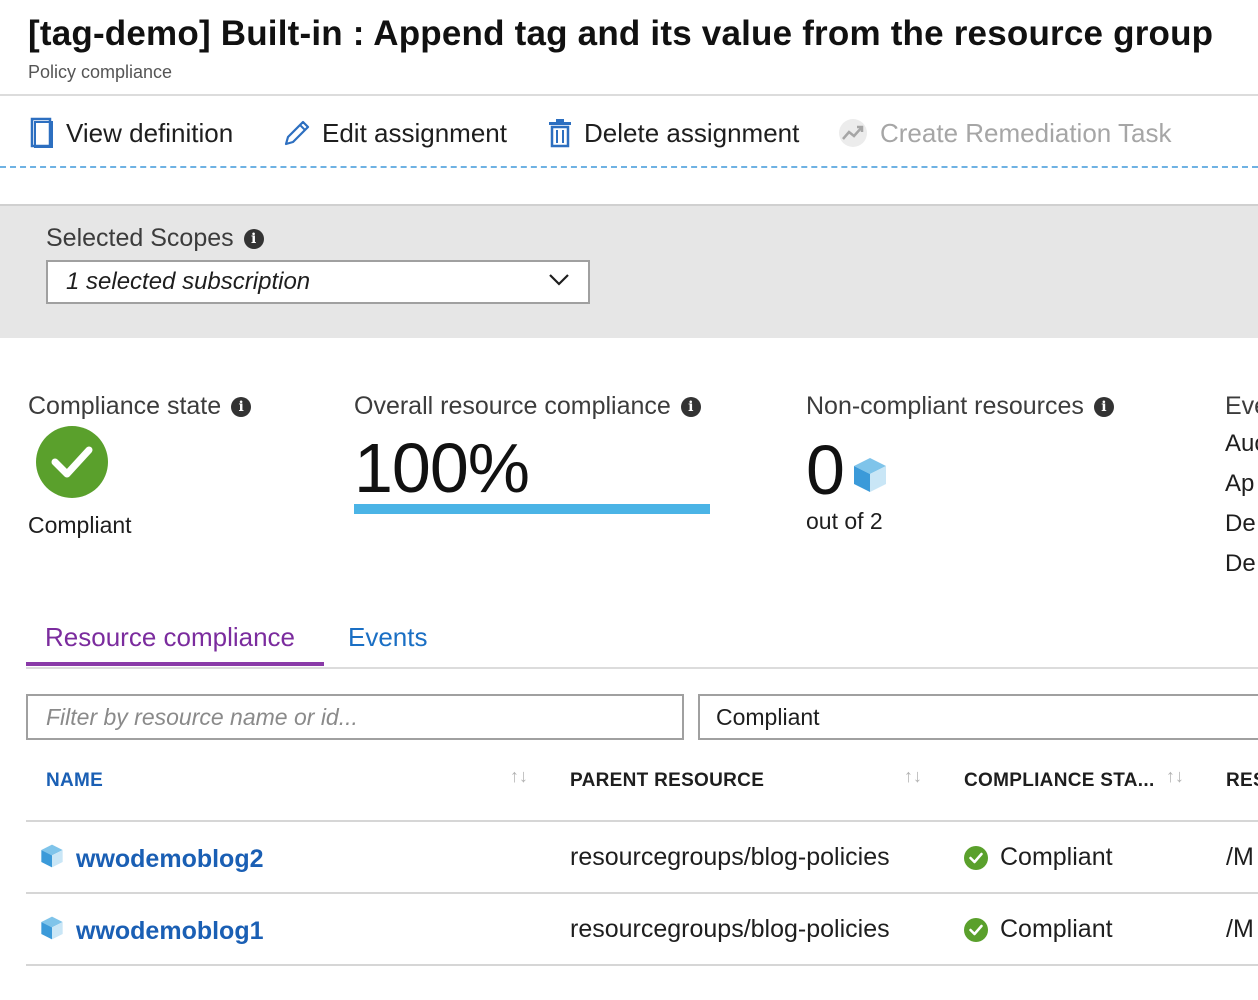  Describe the element at coordinates (170, 637) in the screenshot. I see `tab-resource-compliance: Resource compliance` at that location.